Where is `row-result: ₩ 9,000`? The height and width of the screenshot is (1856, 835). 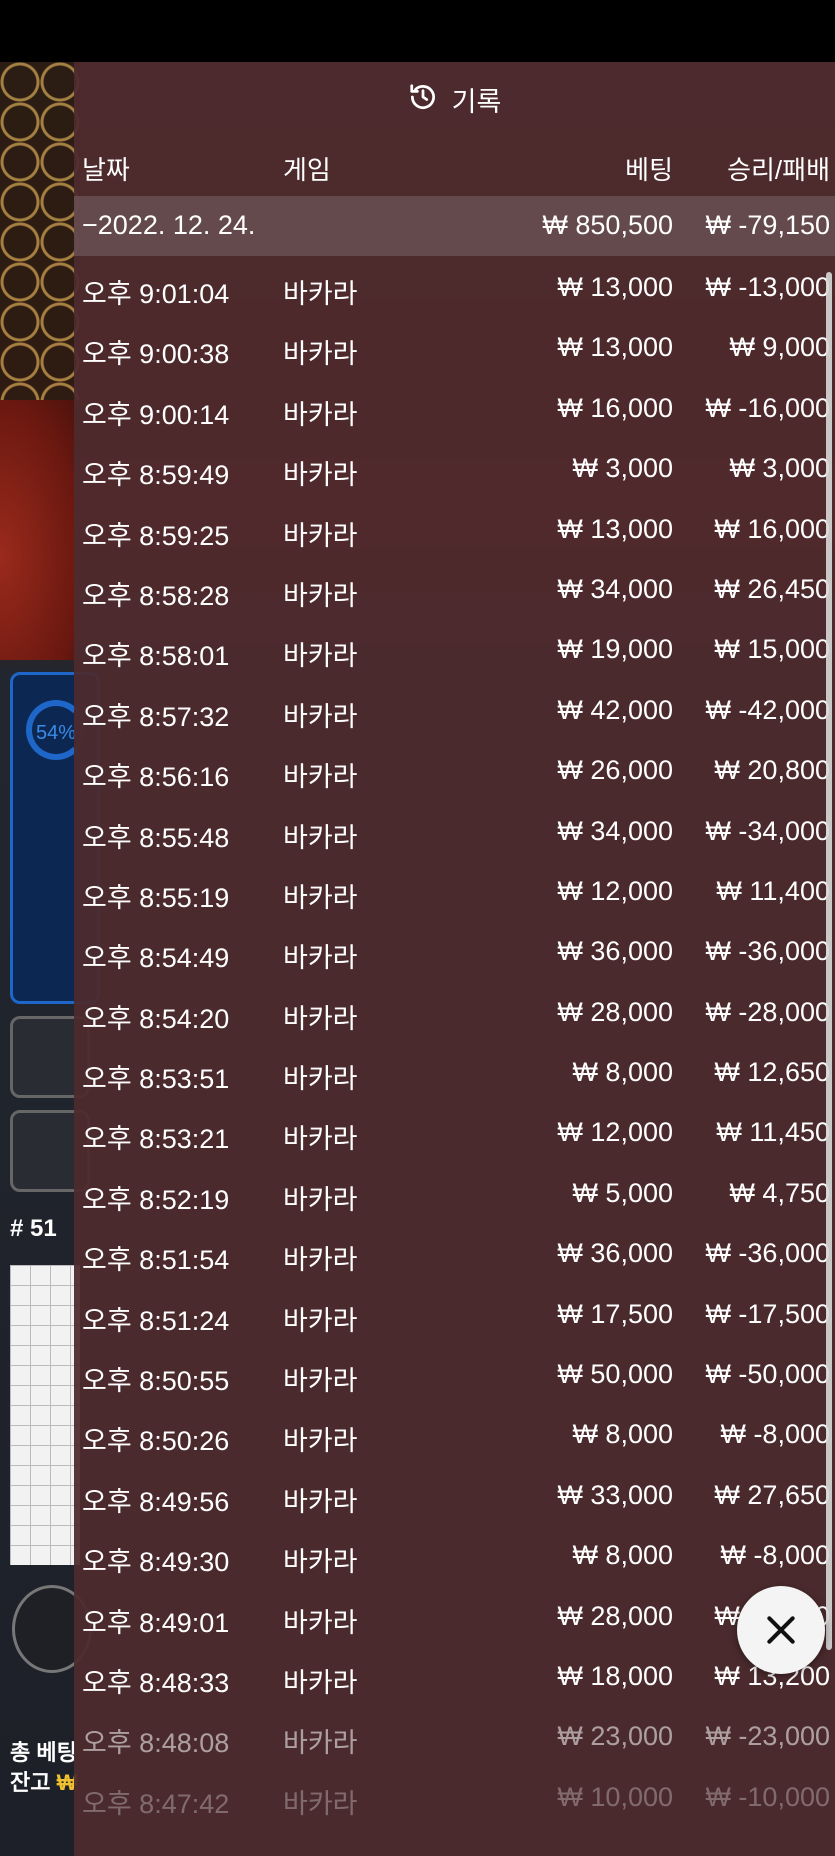 row-result: ₩ 9,000 is located at coordinates (779, 347).